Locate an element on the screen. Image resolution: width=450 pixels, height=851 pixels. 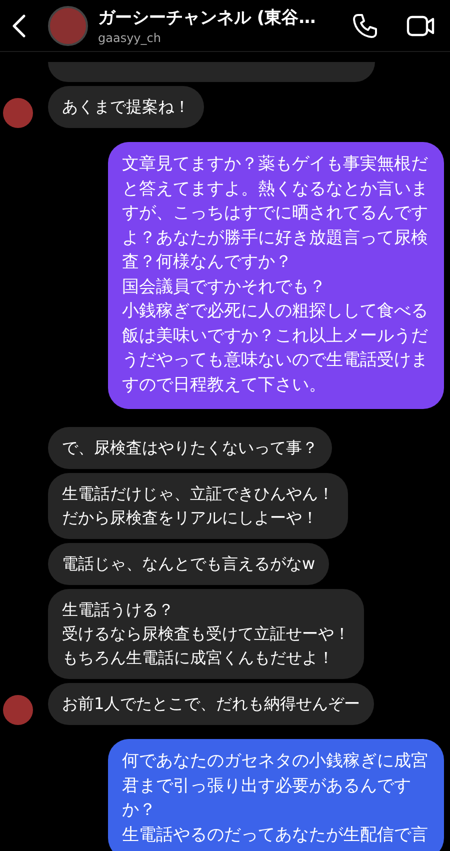
back-icon is located at coordinates (19, 26).